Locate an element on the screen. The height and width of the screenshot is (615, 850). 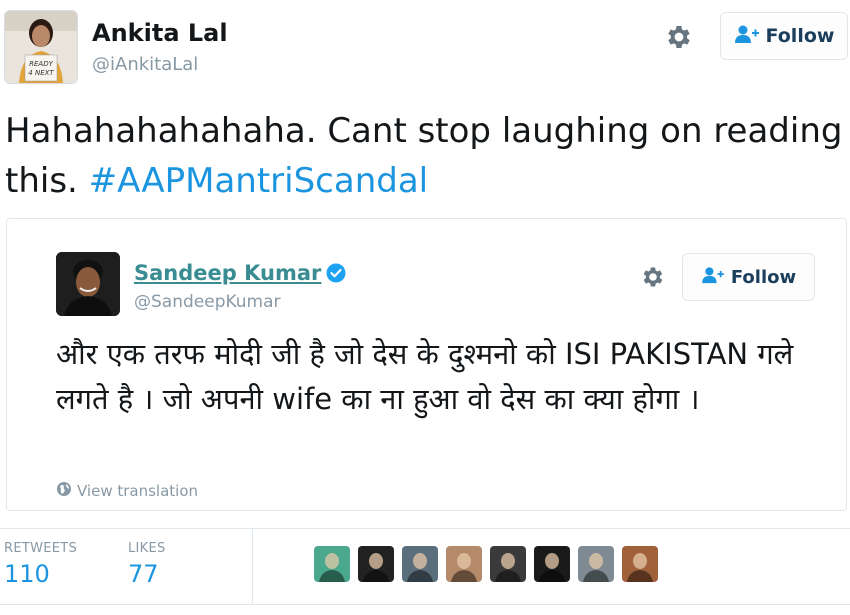
author-handle: @iAnkitaLal is located at coordinates (145, 64).